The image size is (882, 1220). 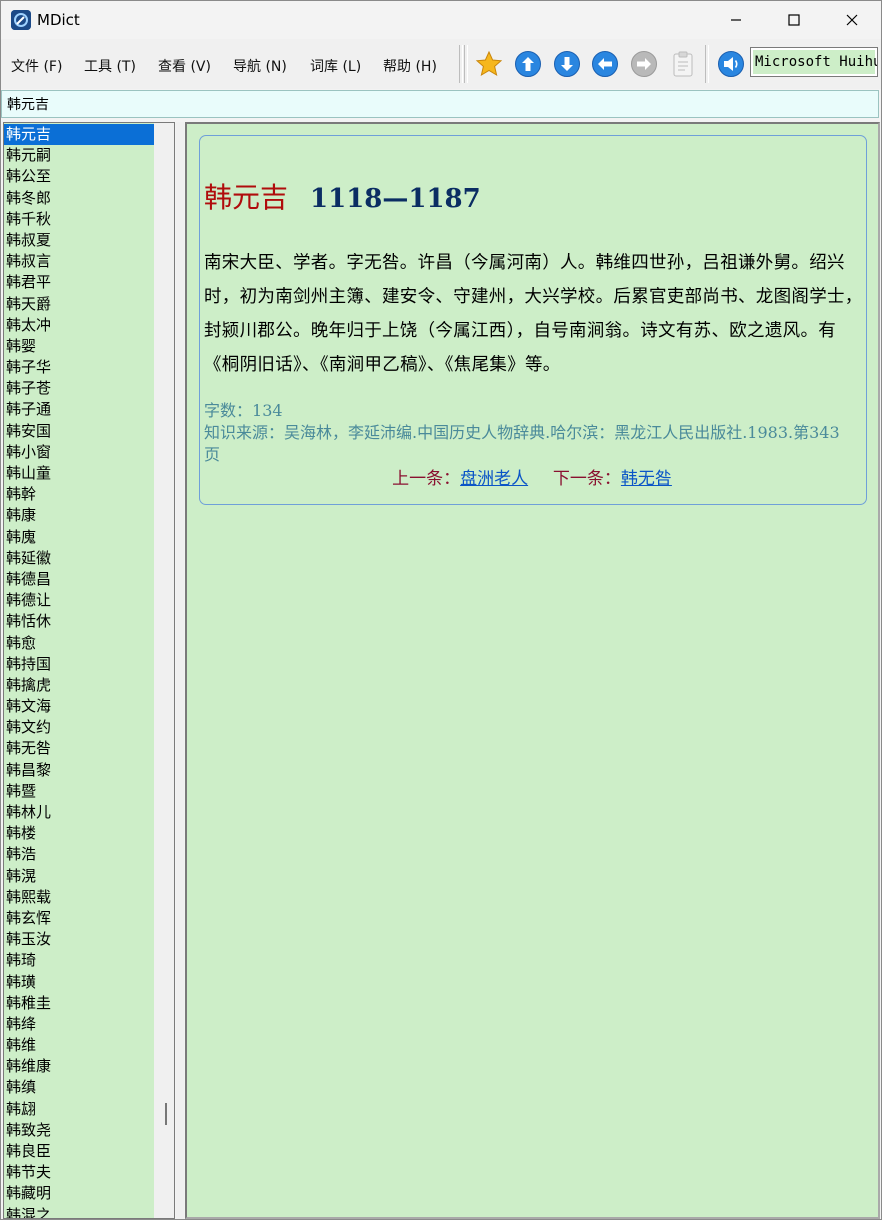 I want to click on word-list-item: 韩浩, so click(x=79, y=854).